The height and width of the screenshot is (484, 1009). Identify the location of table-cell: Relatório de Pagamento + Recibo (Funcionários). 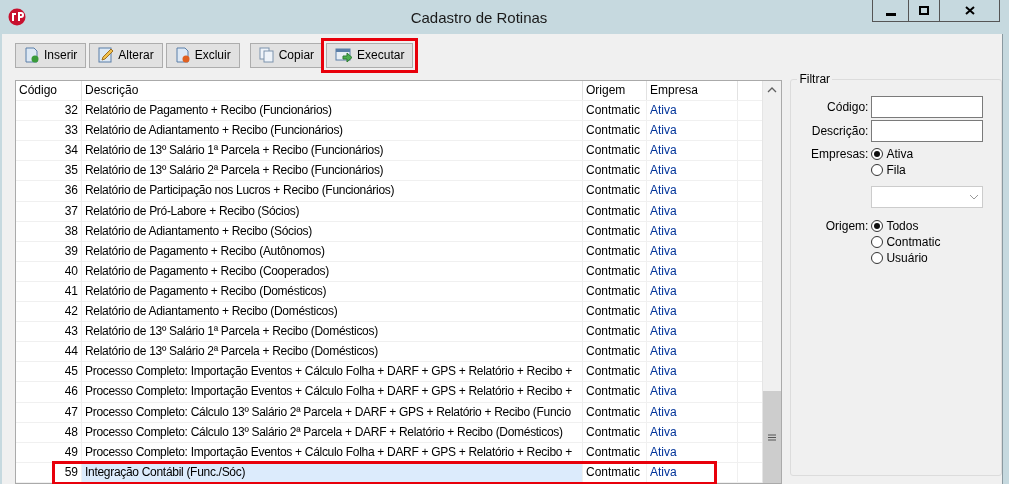
(332, 111).